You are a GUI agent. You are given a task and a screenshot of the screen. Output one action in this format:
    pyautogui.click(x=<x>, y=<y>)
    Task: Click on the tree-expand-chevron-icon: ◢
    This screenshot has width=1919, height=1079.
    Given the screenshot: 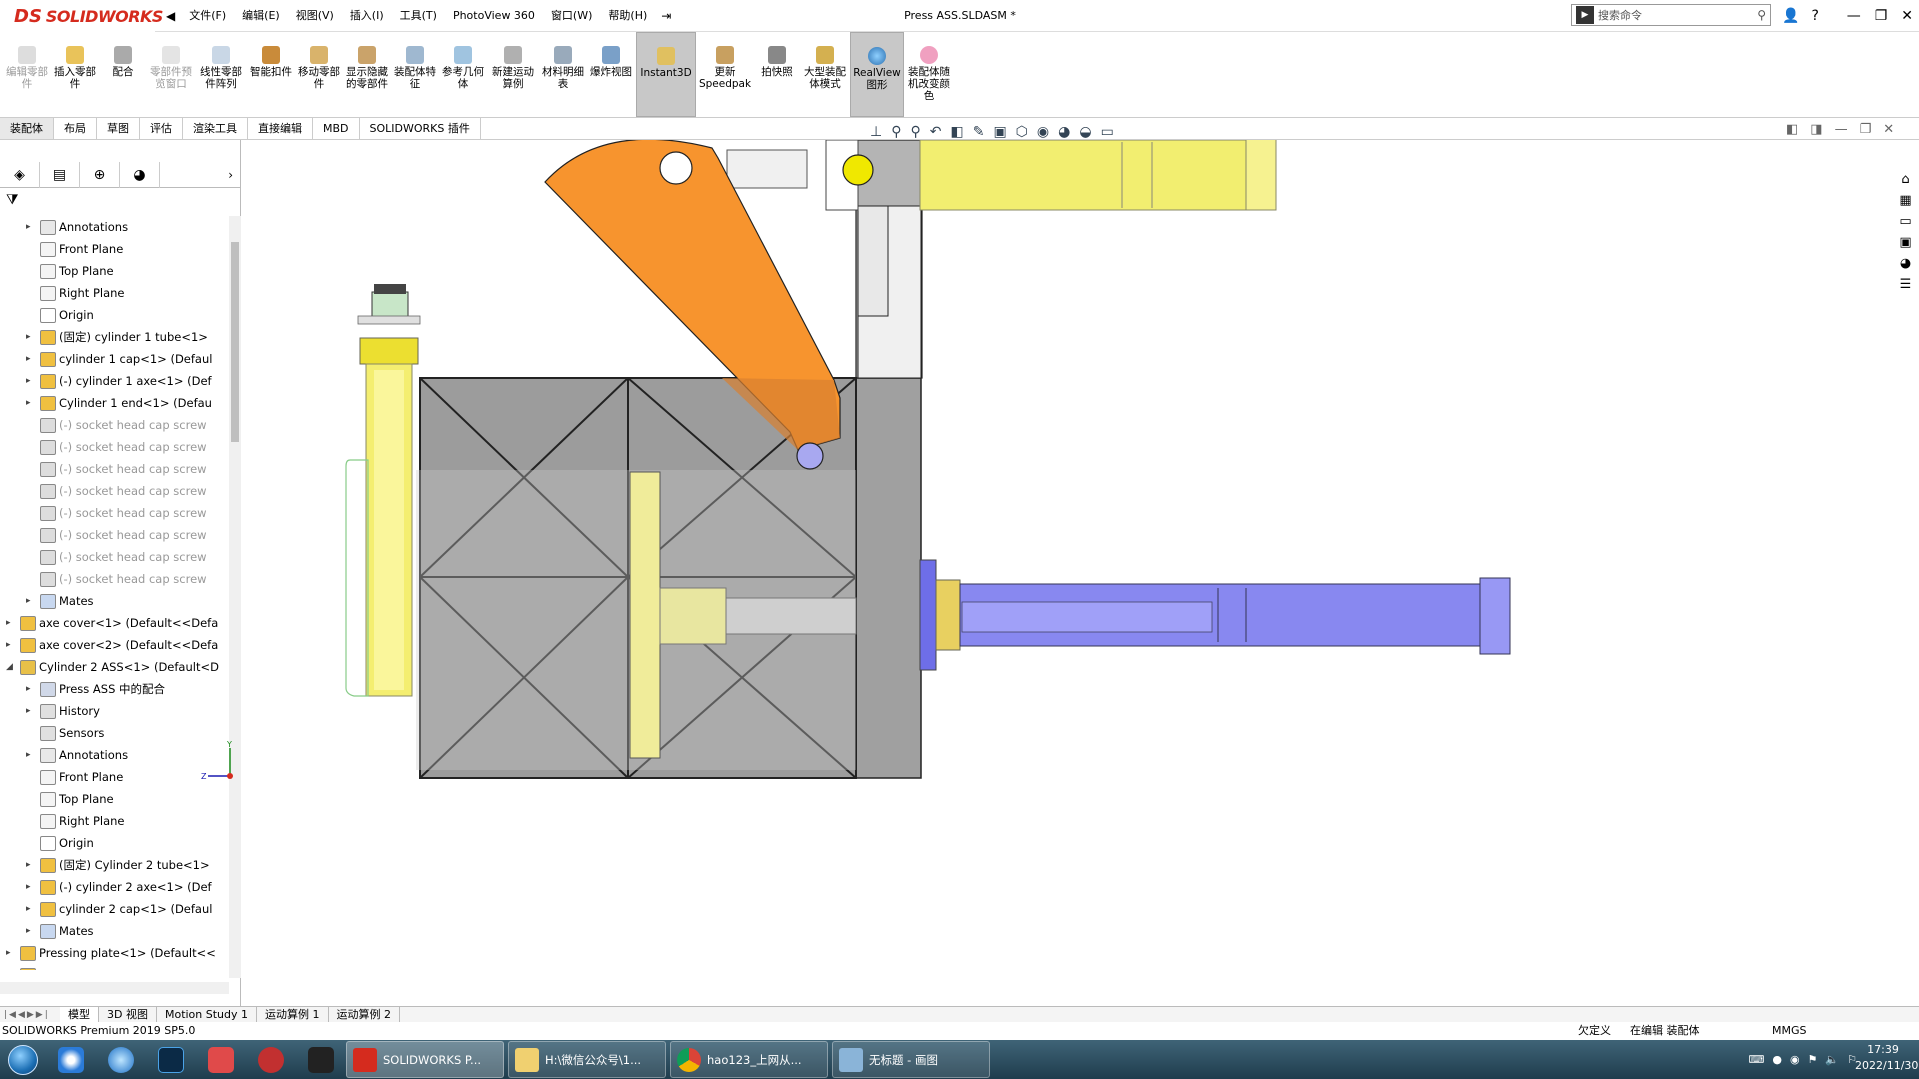 What is the action you would take?
    pyautogui.click(x=11, y=667)
    